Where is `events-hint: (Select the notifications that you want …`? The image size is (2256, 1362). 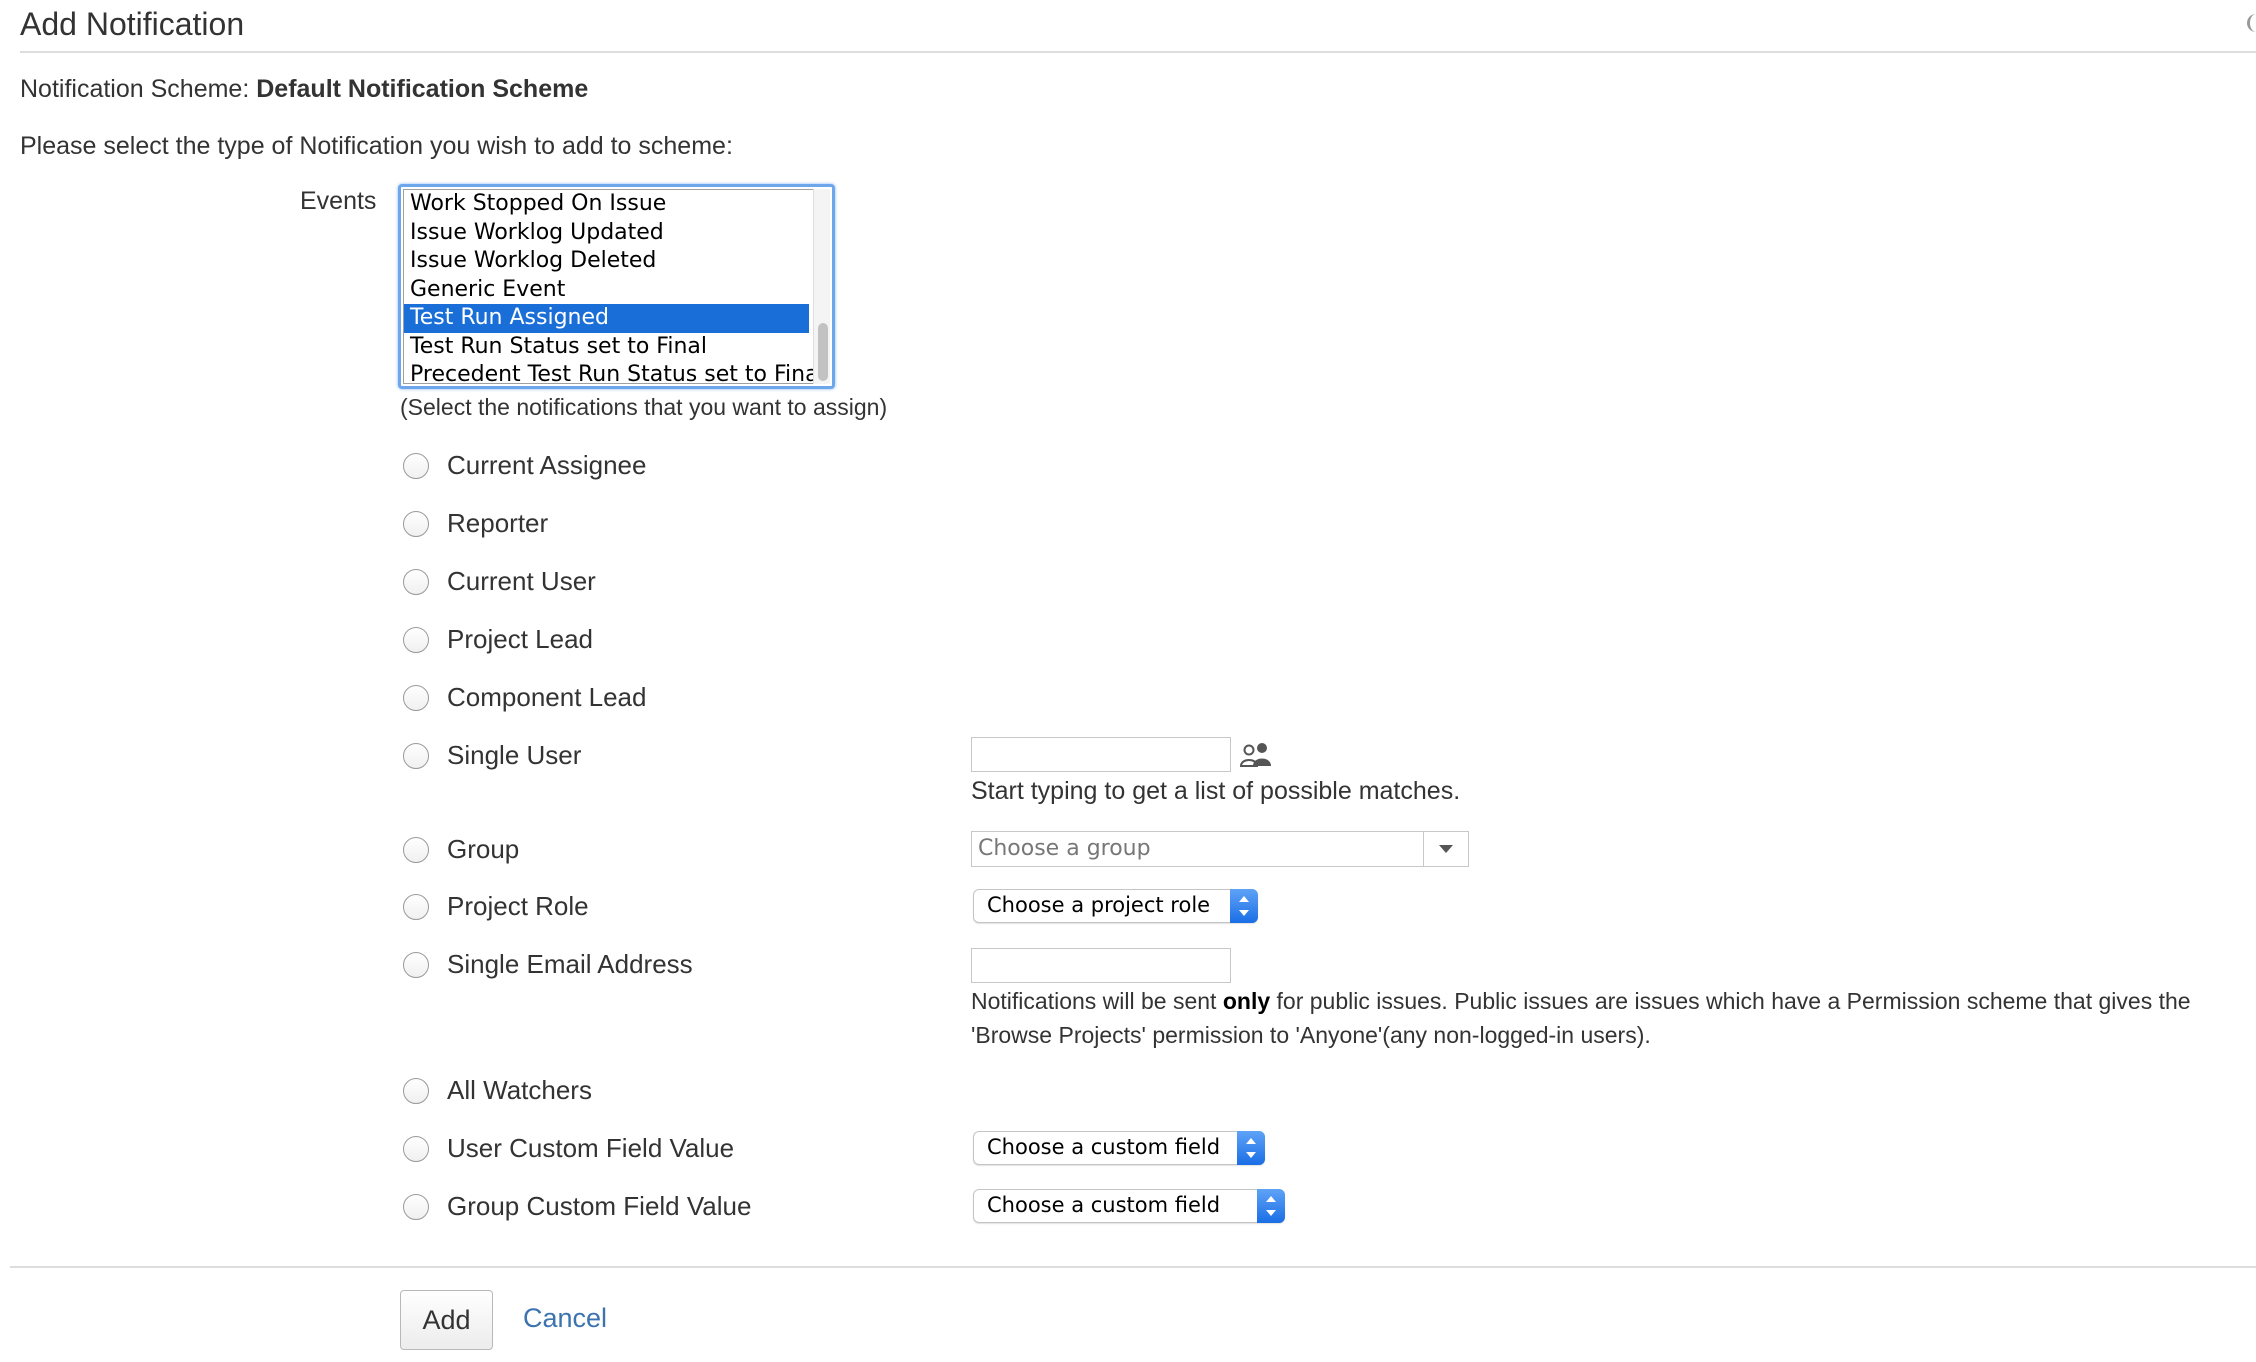 events-hint: (Select the notifications that you want … is located at coordinates (644, 407).